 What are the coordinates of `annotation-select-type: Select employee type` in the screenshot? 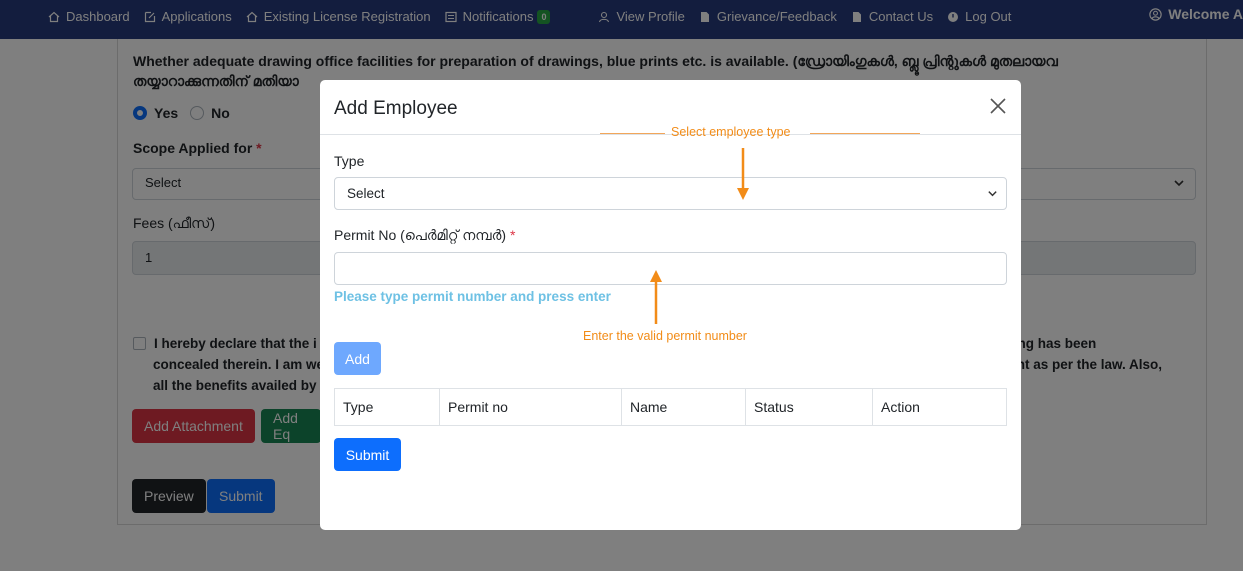 It's located at (731, 132).